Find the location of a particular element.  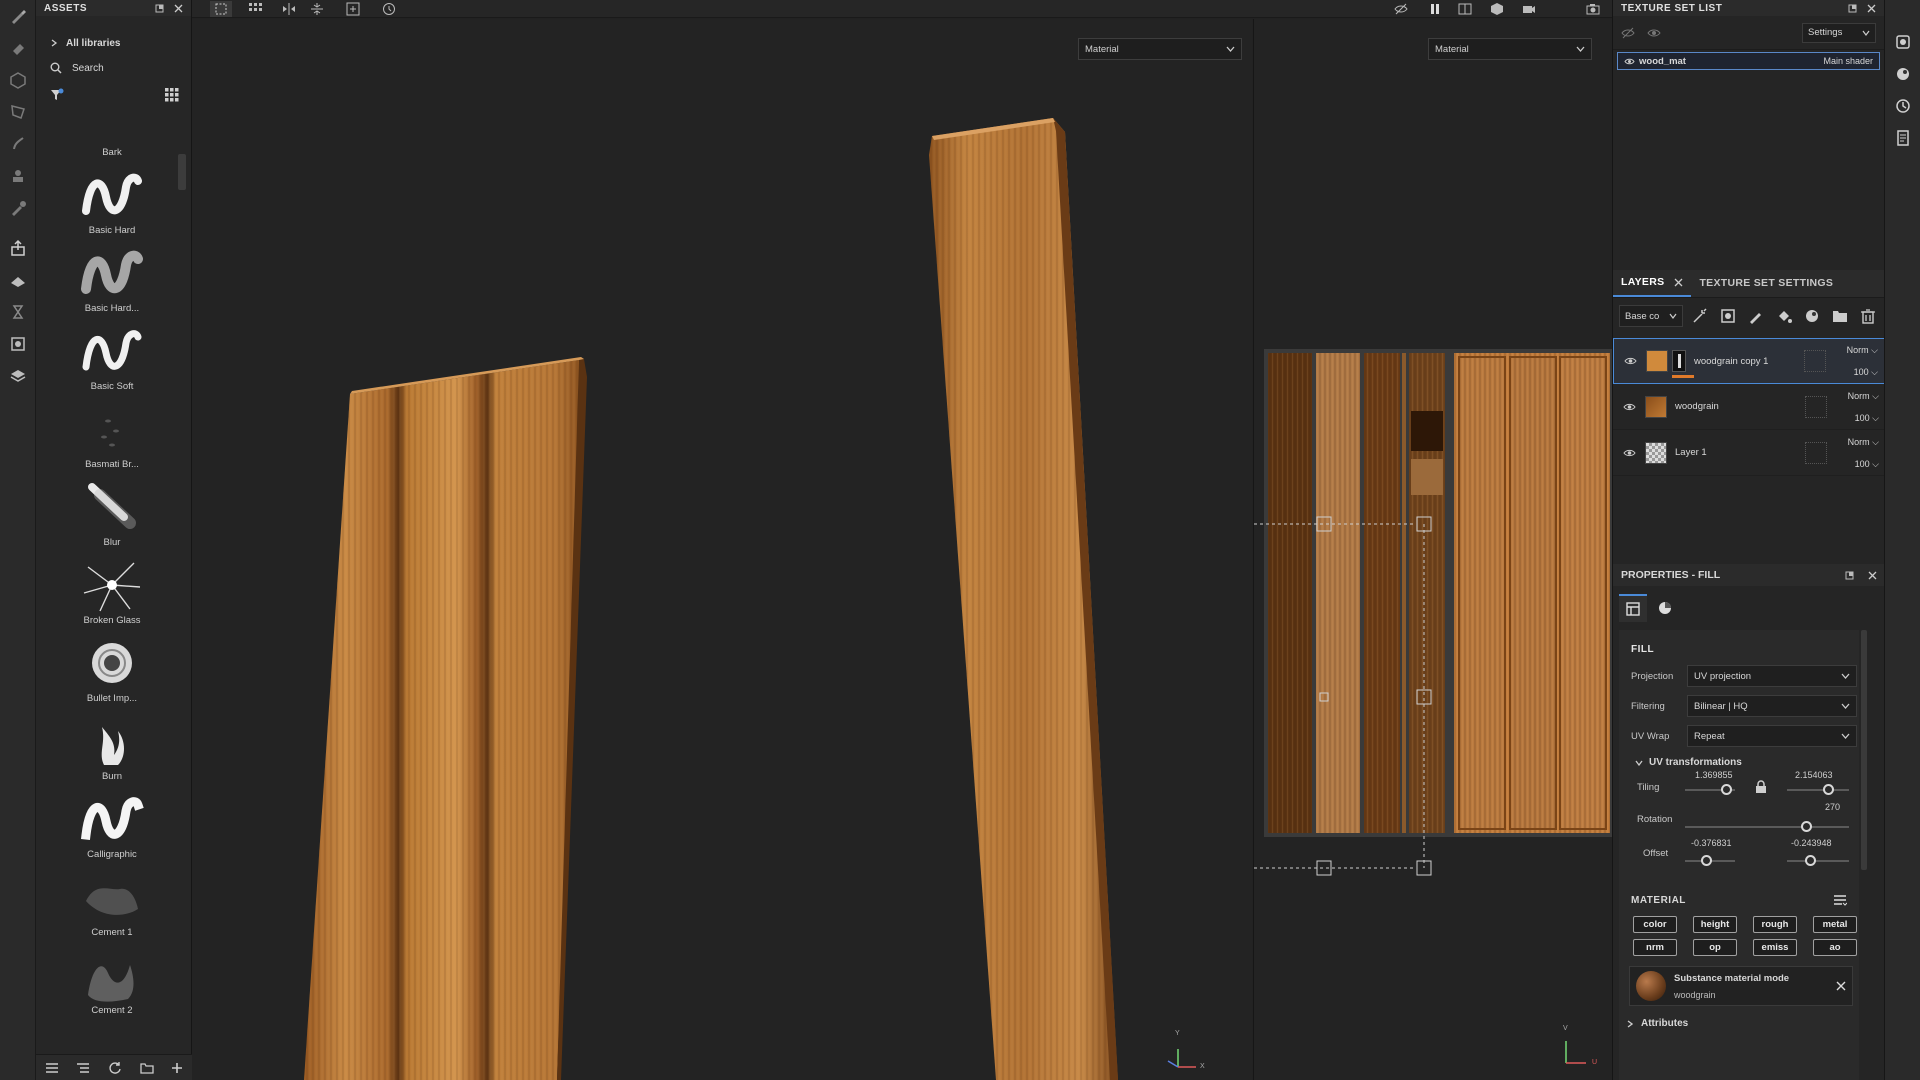

brush-item: Basic Soft is located at coordinates (112, 359).